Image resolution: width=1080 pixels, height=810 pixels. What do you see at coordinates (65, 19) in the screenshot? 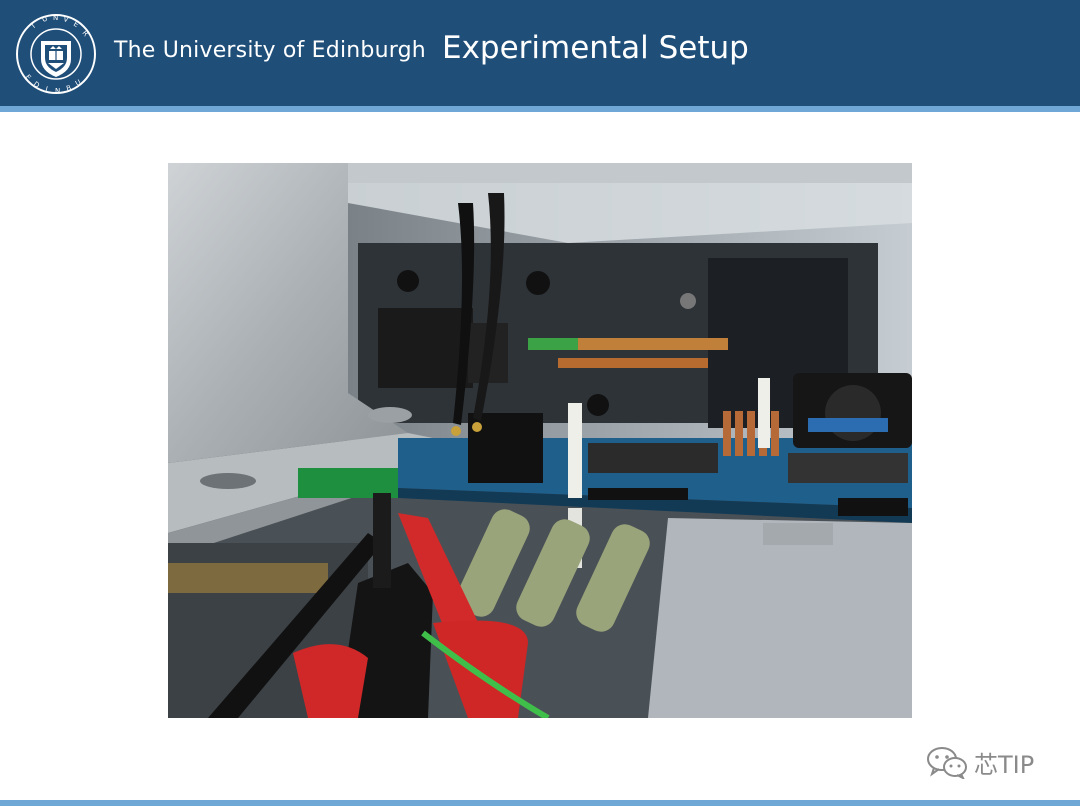
I see `svg-text: V` at bounding box center [65, 19].